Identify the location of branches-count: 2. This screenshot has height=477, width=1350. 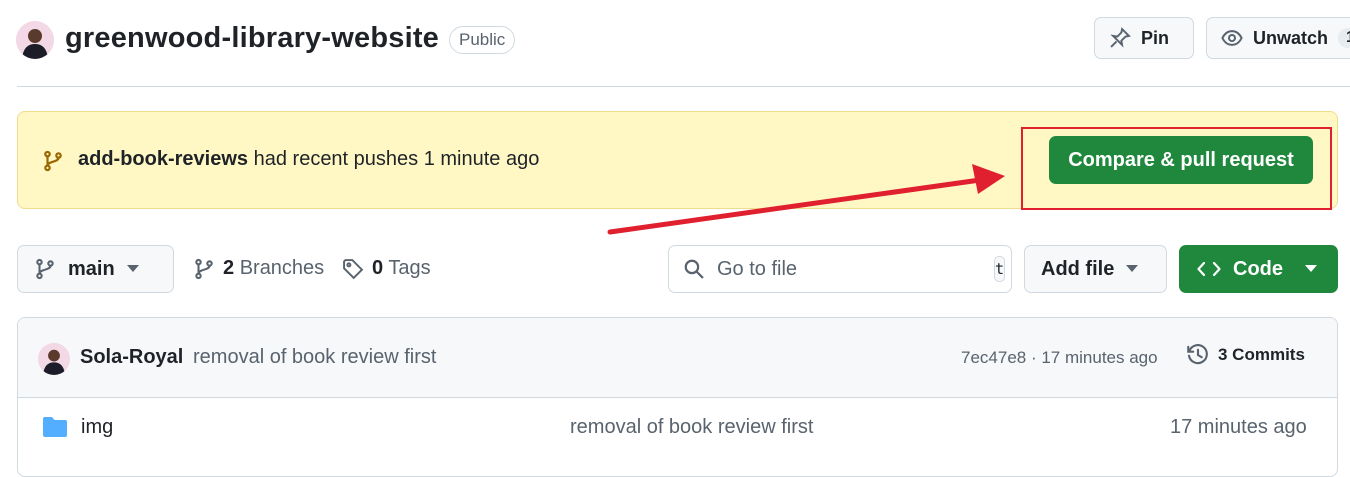
(229, 268).